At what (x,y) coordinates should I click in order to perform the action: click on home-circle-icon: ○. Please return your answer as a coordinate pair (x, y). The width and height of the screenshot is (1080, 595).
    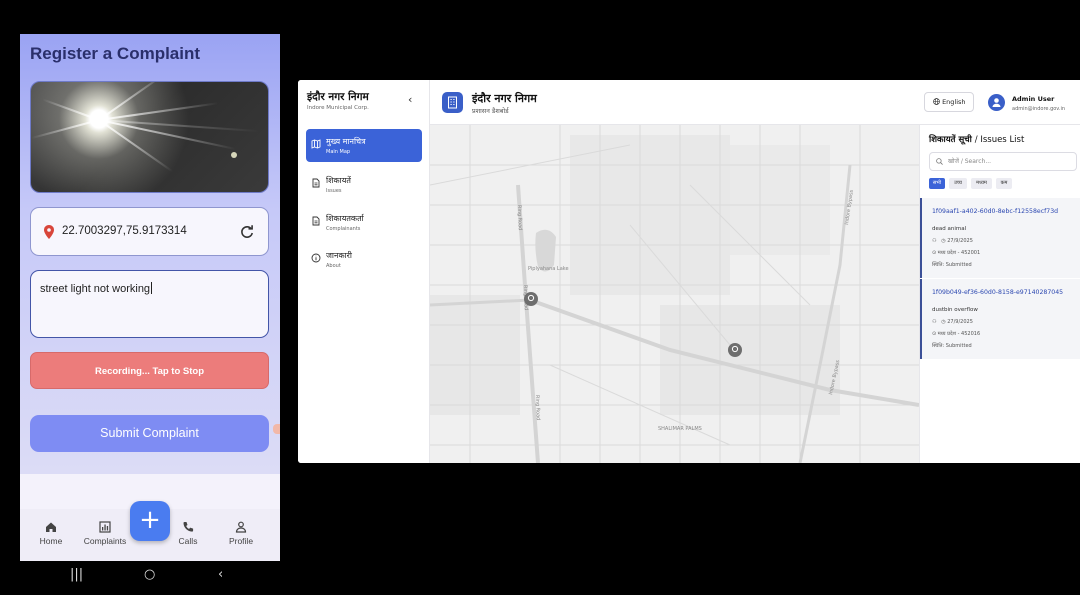
    Looking at the image, I should click on (149, 574).